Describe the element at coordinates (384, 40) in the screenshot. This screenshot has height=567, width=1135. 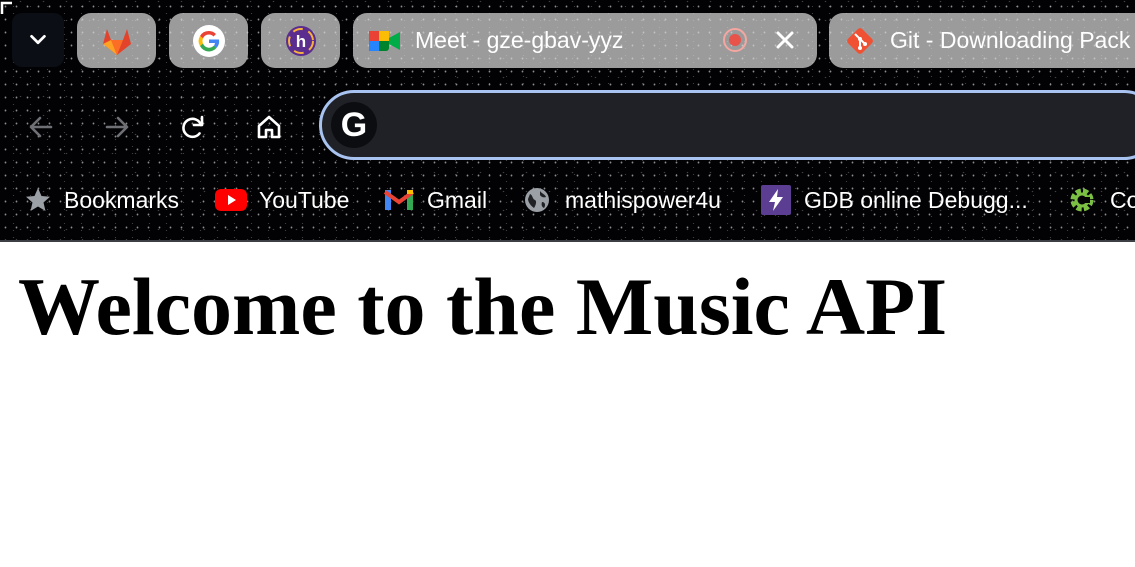
I see `google-meet-icon` at that location.